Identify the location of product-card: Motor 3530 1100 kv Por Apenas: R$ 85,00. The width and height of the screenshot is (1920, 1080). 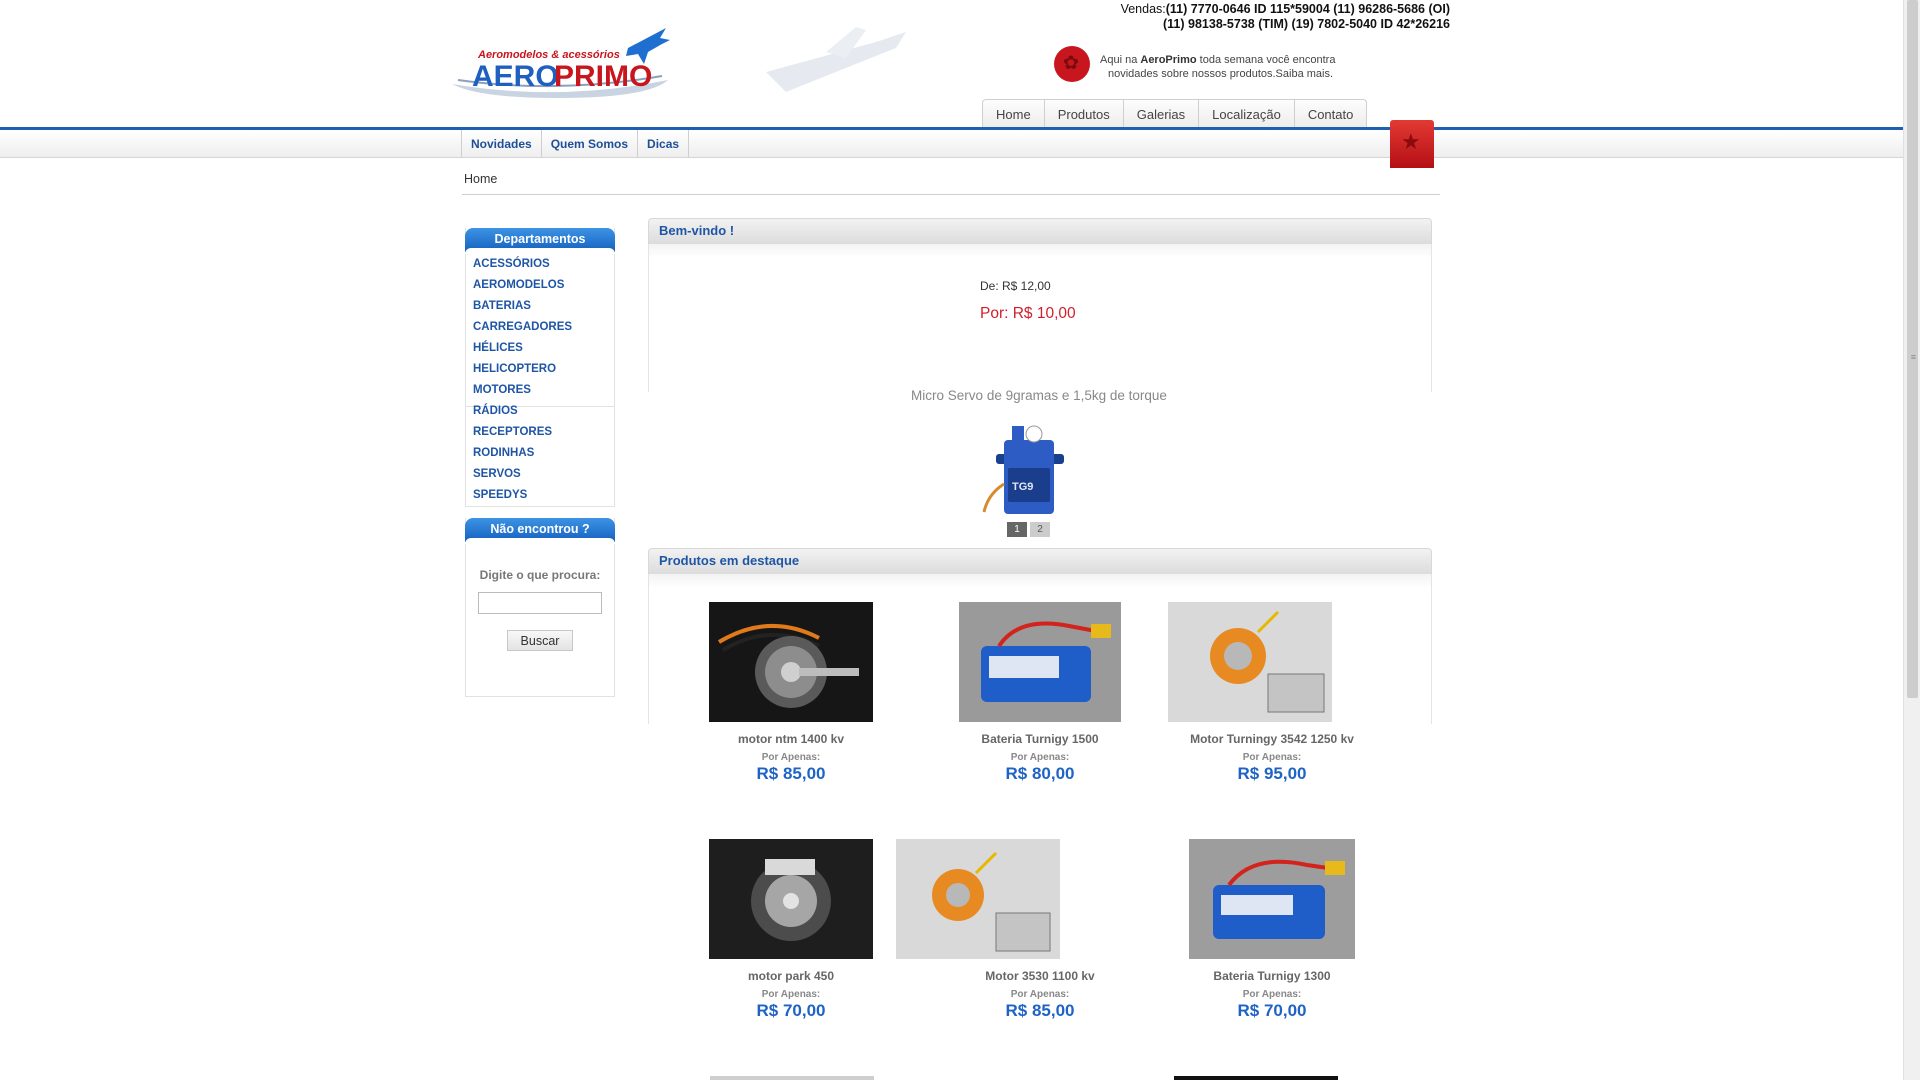
(1026, 930).